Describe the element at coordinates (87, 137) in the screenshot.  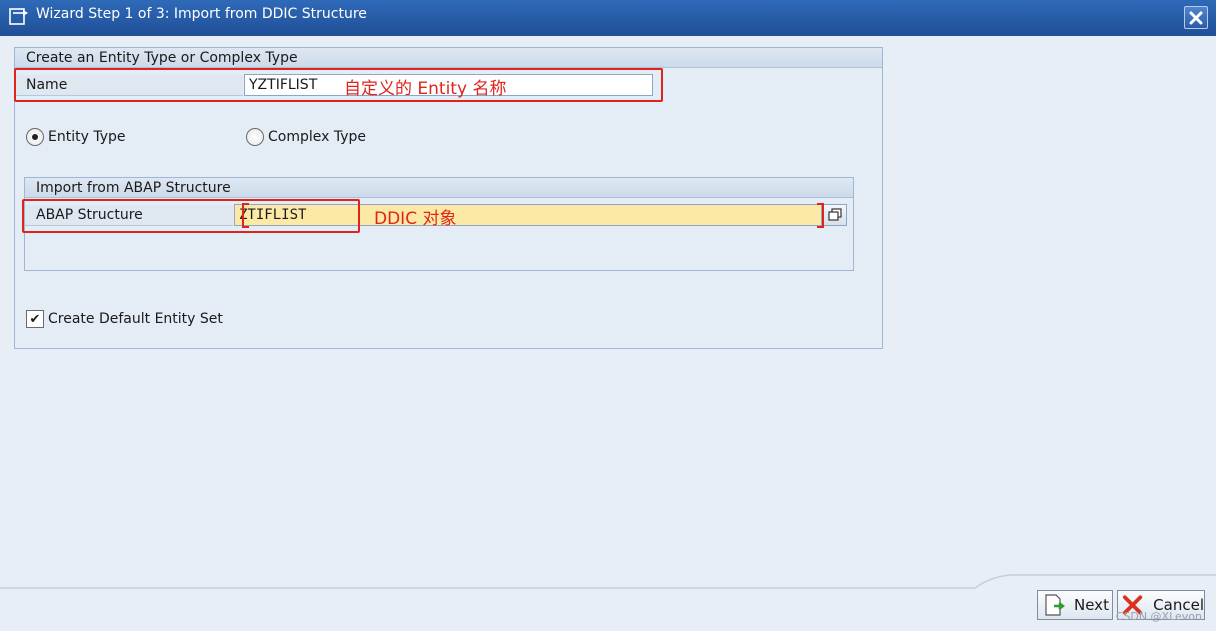
I see `entity-type-radio-label: Entity Type` at that location.